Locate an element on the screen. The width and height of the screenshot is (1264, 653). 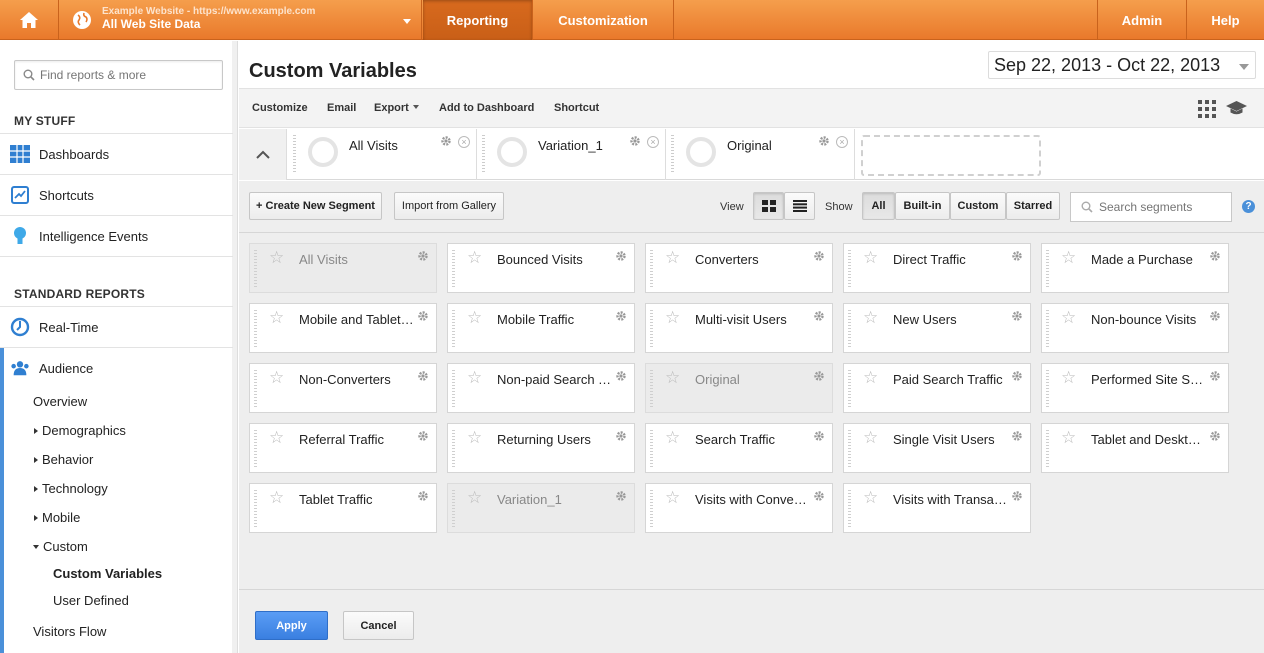
sidebar-item-custom: Custom is located at coordinates (116, 546).